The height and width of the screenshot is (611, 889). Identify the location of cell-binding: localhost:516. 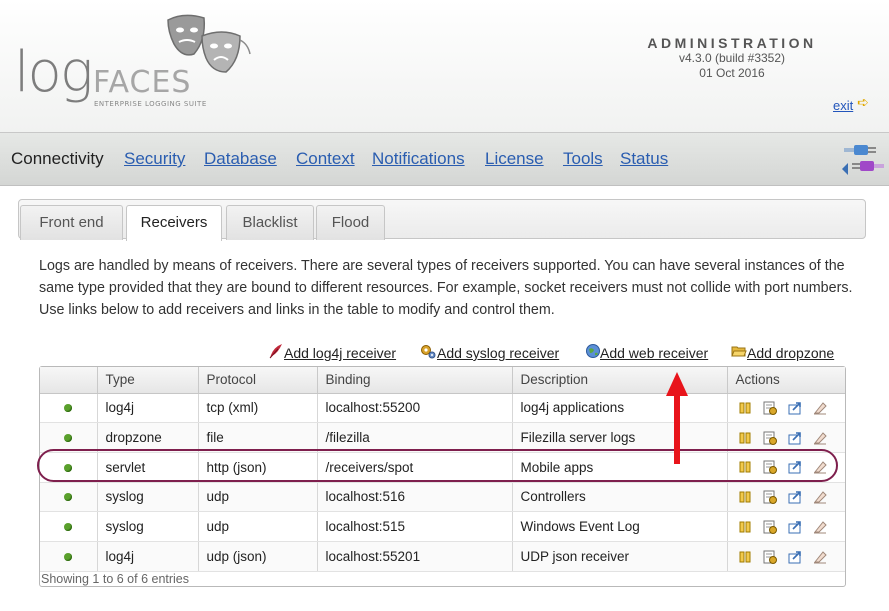
(415, 497).